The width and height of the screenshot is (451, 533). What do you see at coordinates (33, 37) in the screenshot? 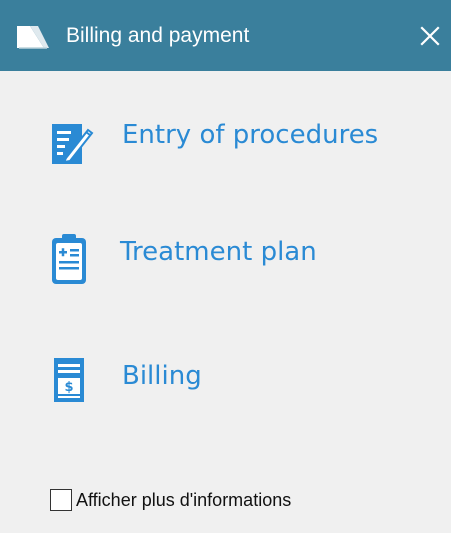
I see `book-icon` at bounding box center [33, 37].